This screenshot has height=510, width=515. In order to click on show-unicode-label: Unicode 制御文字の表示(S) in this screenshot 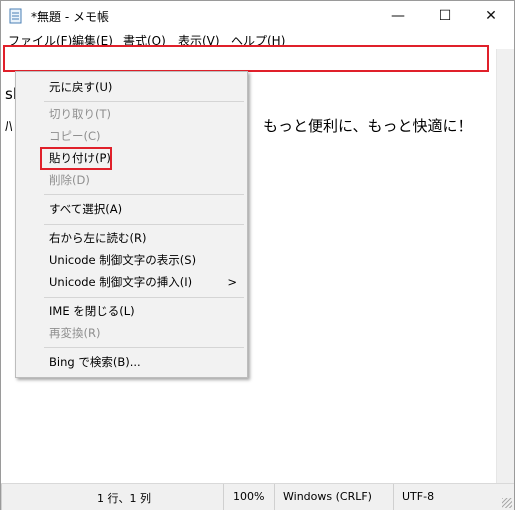, I will do `click(123, 260)`.